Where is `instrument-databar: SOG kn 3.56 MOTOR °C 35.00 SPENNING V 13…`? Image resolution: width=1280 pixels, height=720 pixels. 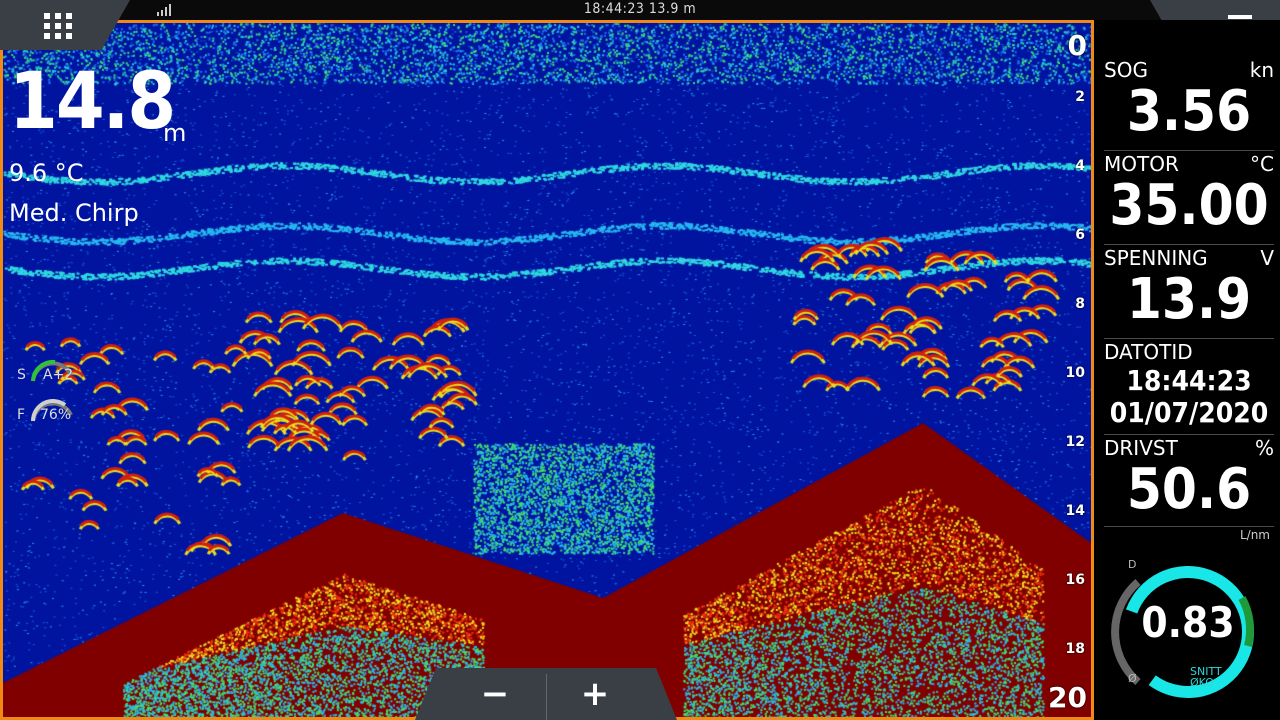
instrument-databar: SOG kn 3.56 MOTOR °C 35.00 SPENNING V 13… is located at coordinates (1188, 370).